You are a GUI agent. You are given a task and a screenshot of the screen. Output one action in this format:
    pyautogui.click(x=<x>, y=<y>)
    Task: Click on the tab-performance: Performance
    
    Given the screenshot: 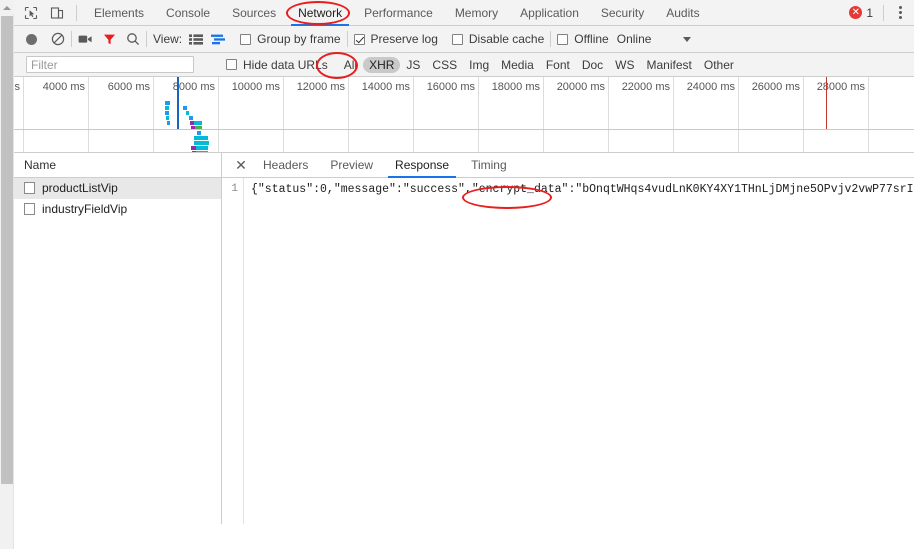 What is the action you would take?
    pyautogui.click(x=398, y=13)
    